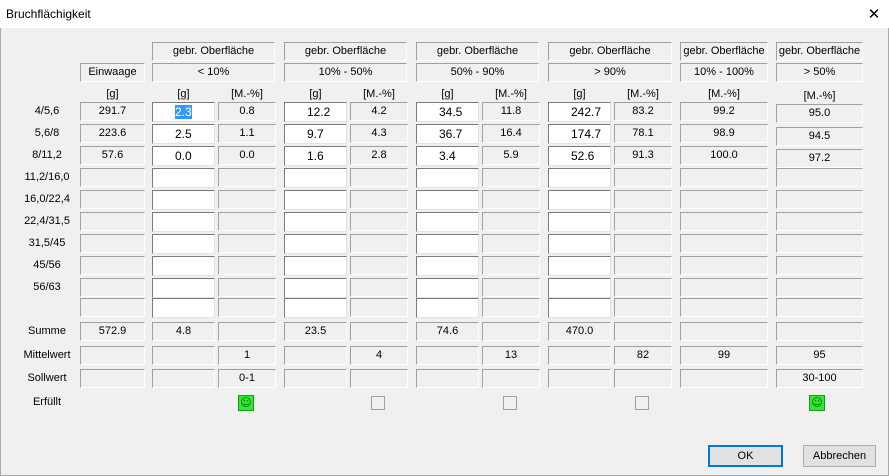 This screenshot has width=889, height=476. Describe the element at coordinates (874, 14) in the screenshot. I see `close-icon: ✕` at that location.